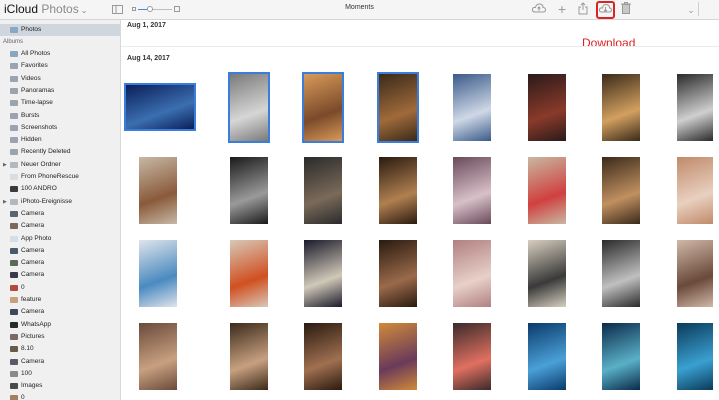 The height and width of the screenshot is (400, 719). What do you see at coordinates (60, 30) in the screenshot?
I see `sidebar-item-photos: Photos` at bounding box center [60, 30].